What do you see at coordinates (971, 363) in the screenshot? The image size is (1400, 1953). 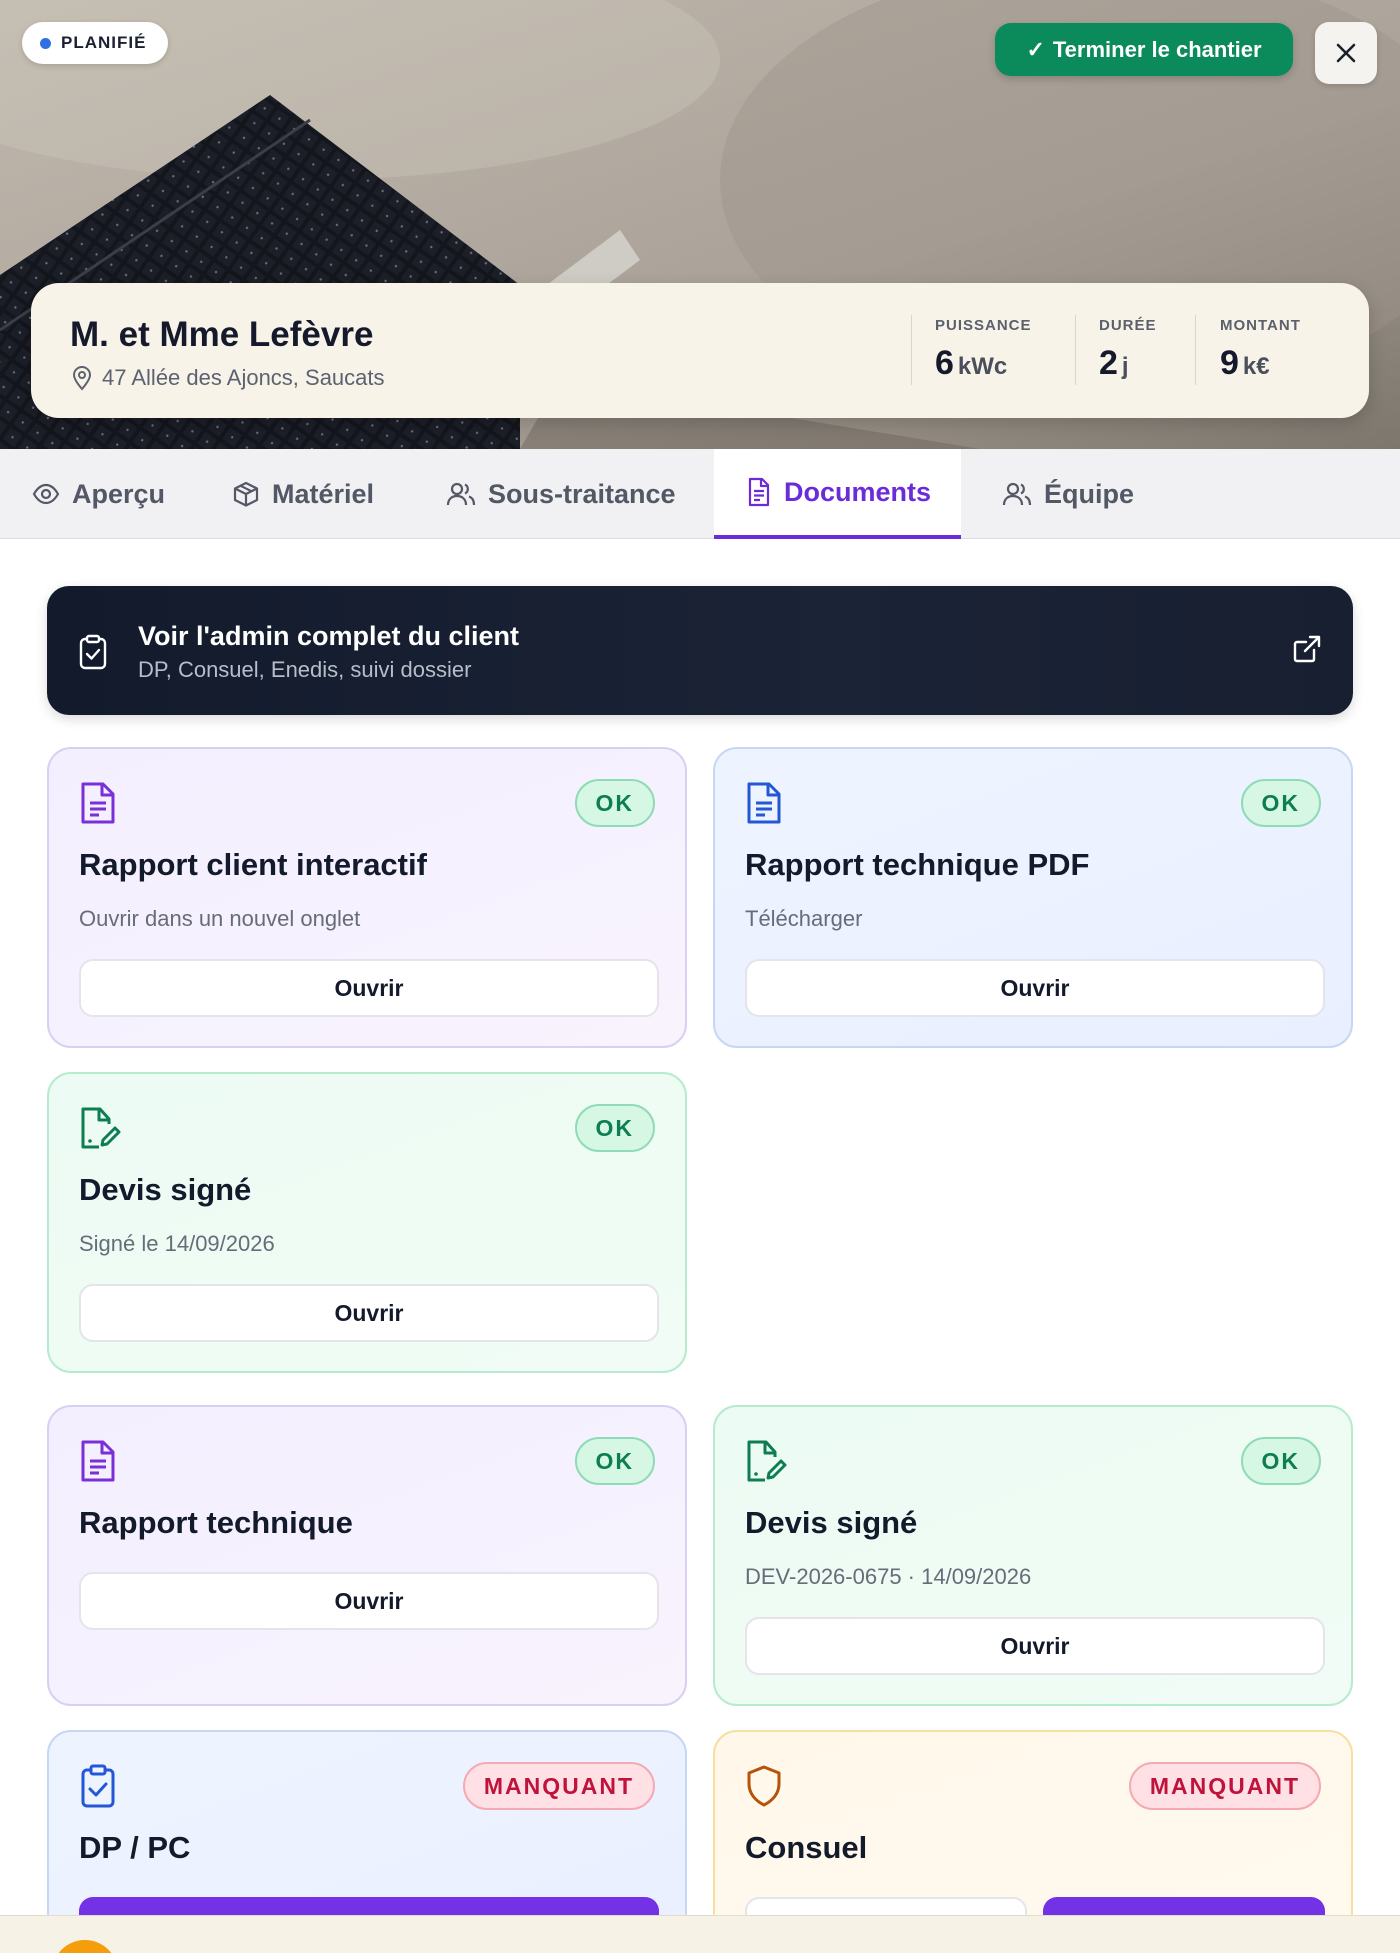 I see `stat-value: 6 kWc` at bounding box center [971, 363].